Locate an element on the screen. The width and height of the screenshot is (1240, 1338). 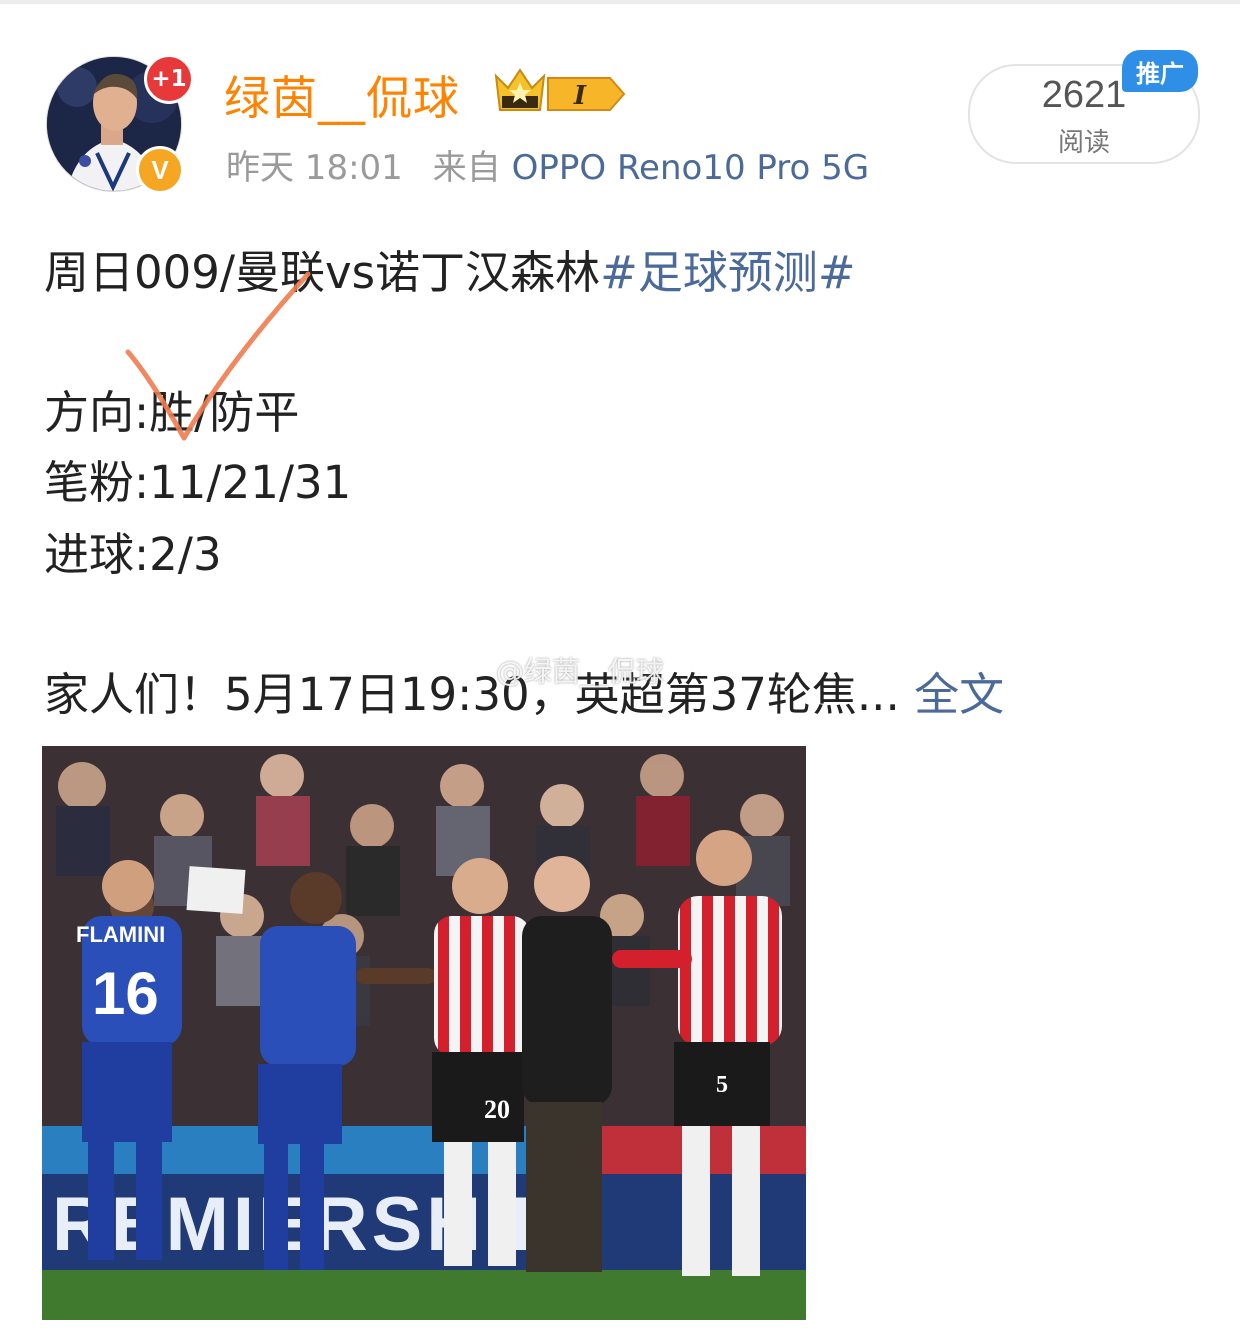
check-mark-icon is located at coordinates (218, 356).